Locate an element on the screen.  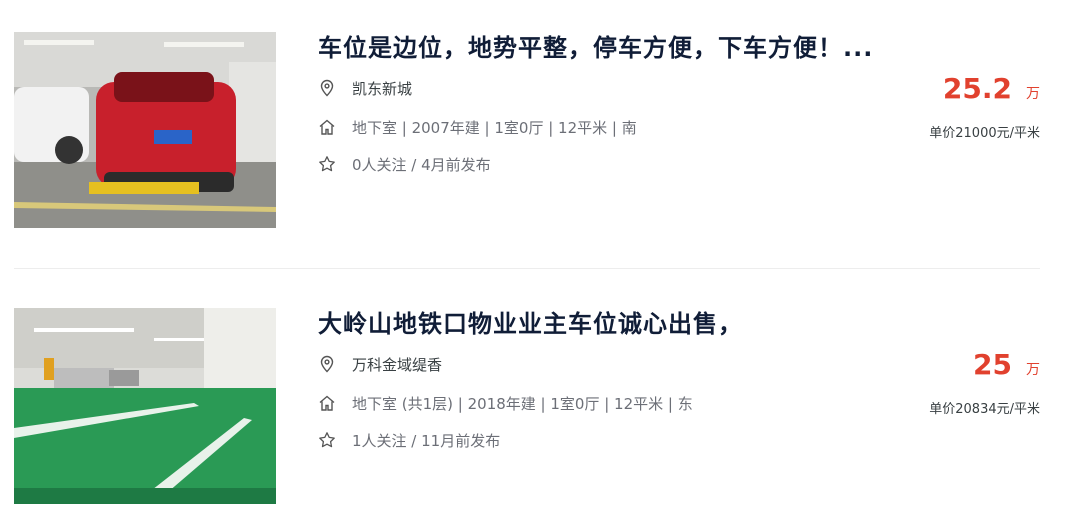
unit-price: 单价21000元/平米 is located at coordinates (984, 133).